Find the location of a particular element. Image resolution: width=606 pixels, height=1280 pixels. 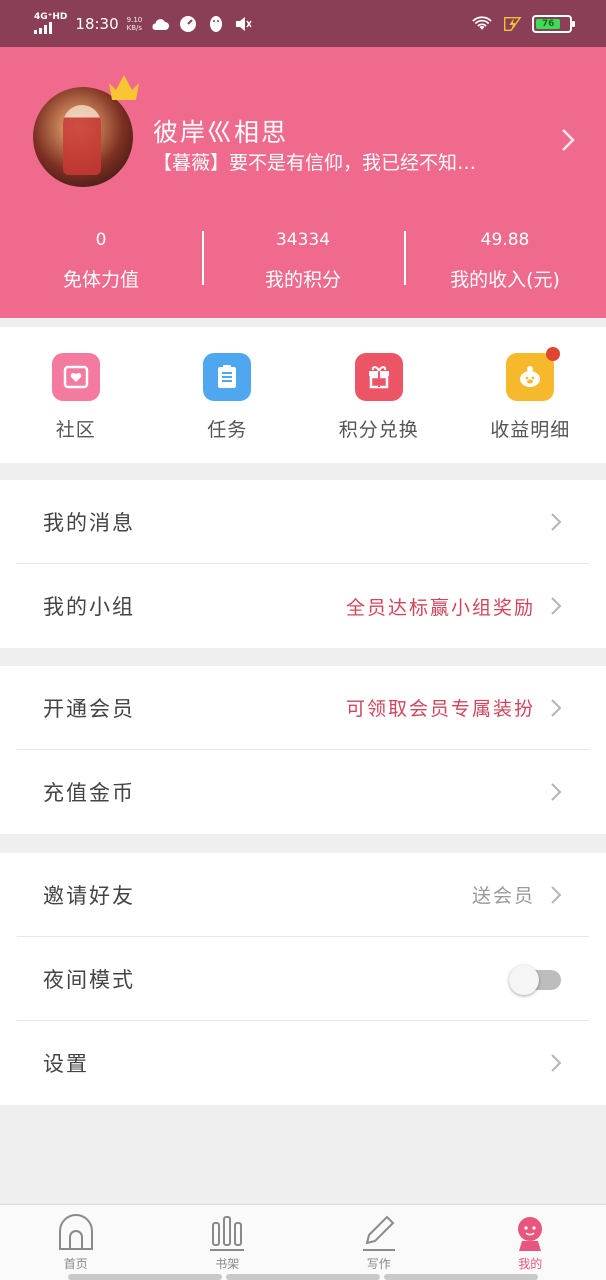

task-icon is located at coordinates (227, 377).